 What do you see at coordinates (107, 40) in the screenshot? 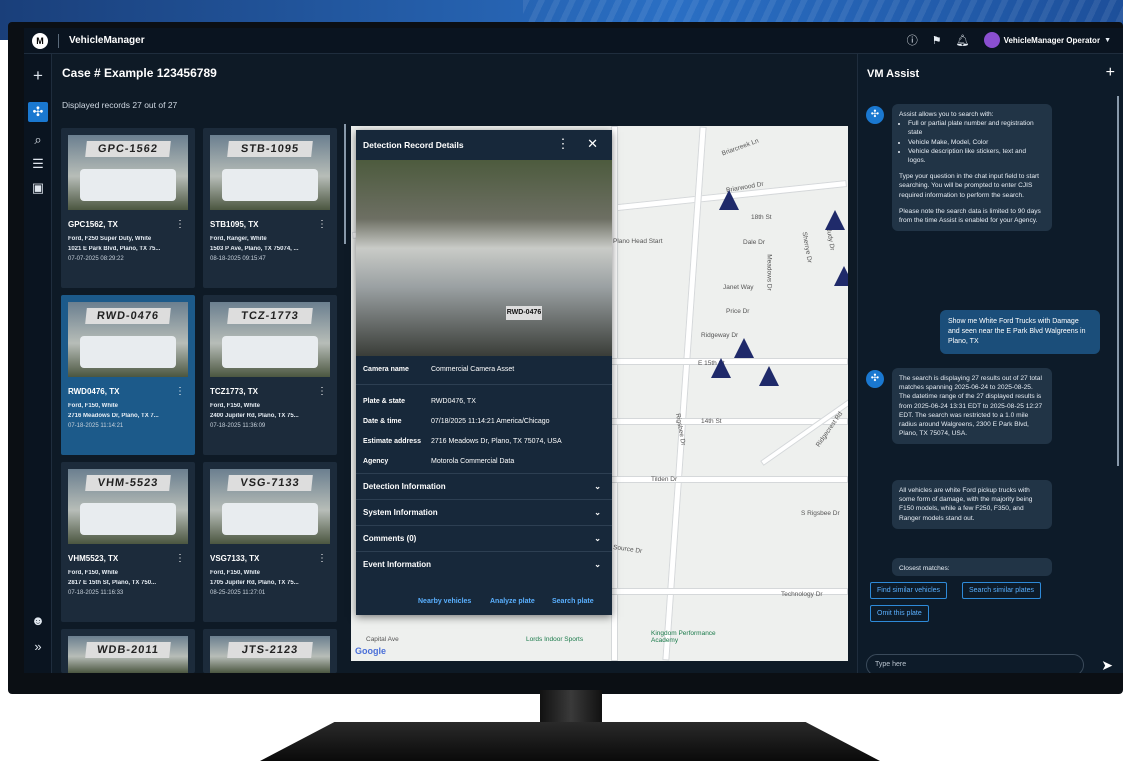
I see `app-title: VehicleManager` at bounding box center [107, 40].